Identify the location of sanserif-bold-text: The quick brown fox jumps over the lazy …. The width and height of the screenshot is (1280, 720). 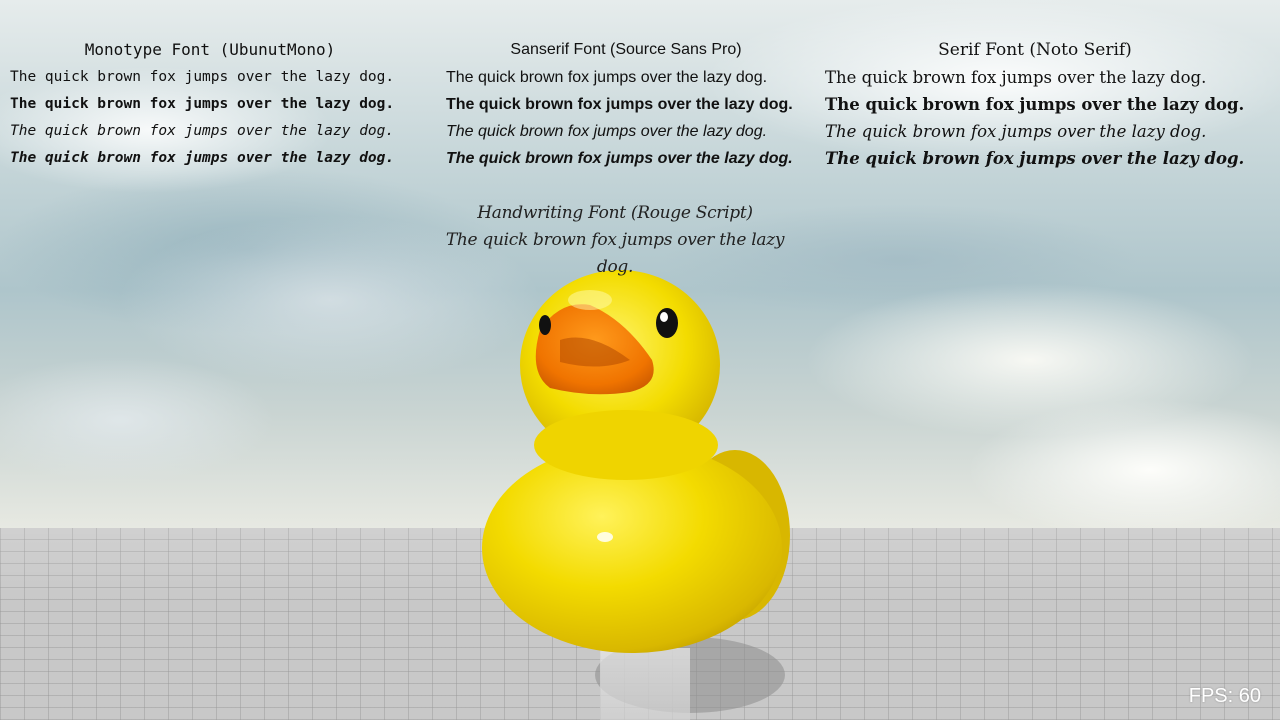
(619, 104).